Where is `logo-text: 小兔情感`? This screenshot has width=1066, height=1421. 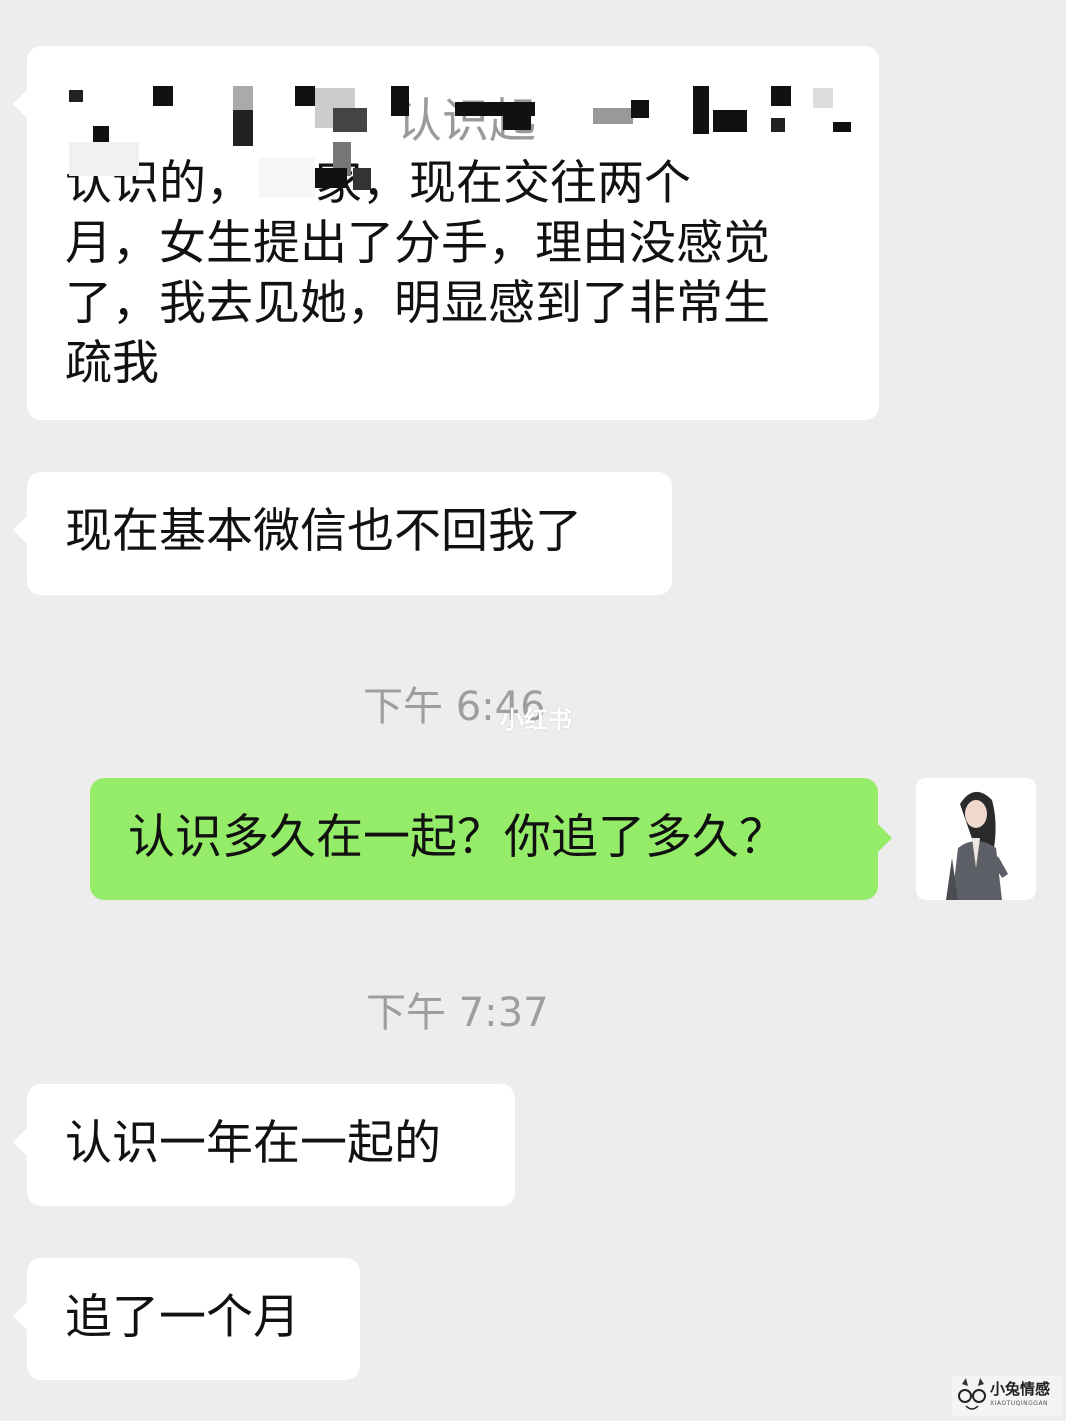
logo-text: 小兔情感 is located at coordinates (1020, 1389).